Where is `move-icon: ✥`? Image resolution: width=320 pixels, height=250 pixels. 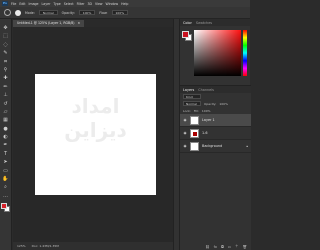 move-icon: ✥ is located at coordinates (5, 28).